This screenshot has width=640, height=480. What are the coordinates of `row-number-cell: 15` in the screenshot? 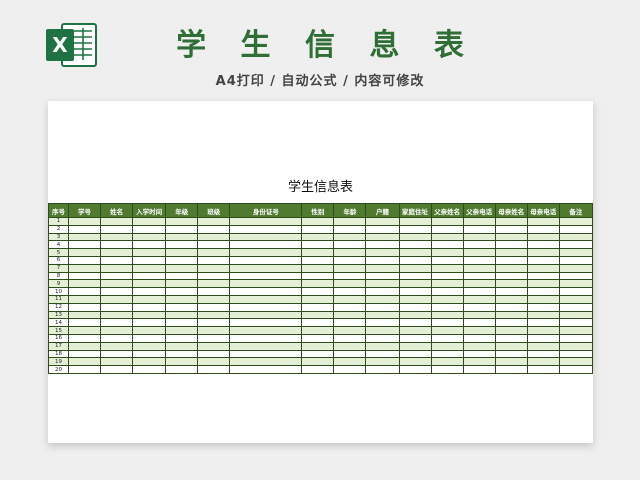 It's located at (58, 330).